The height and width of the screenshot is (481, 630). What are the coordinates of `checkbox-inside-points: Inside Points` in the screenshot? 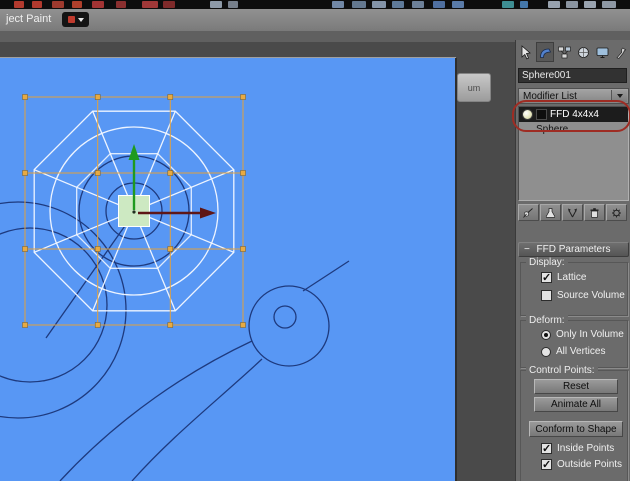 It's located at (578, 448).